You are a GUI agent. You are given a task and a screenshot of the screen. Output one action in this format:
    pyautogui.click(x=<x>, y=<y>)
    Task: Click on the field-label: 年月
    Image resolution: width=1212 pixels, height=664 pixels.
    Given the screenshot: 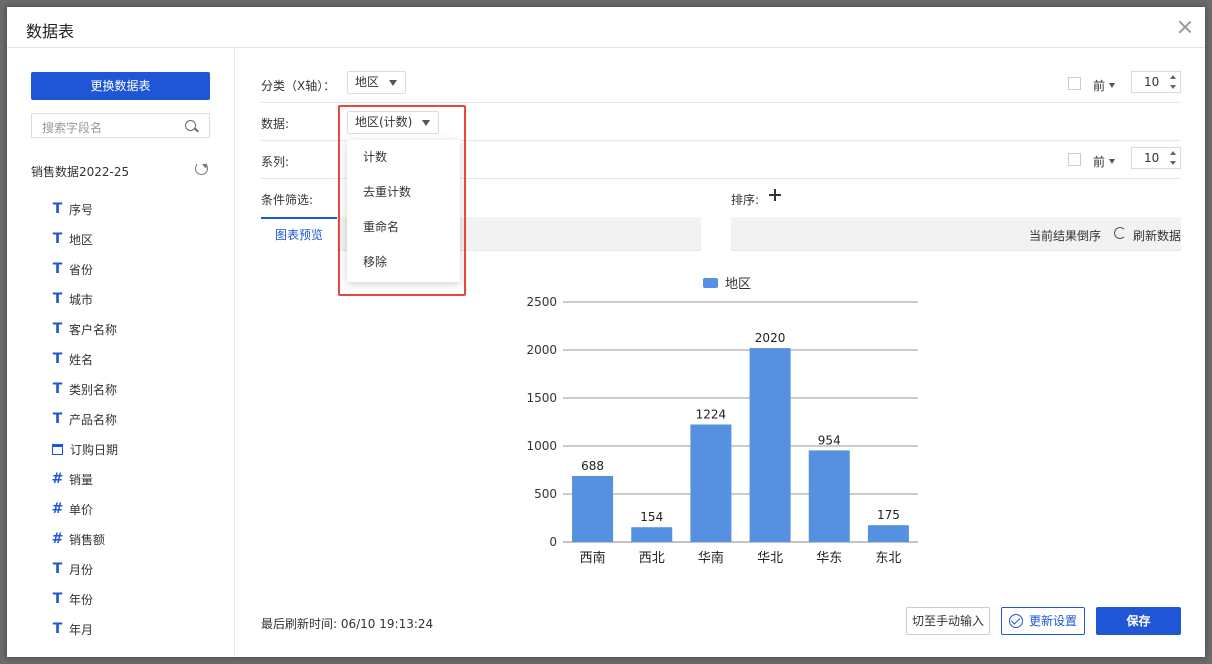 What is the action you would take?
    pyautogui.click(x=81, y=629)
    